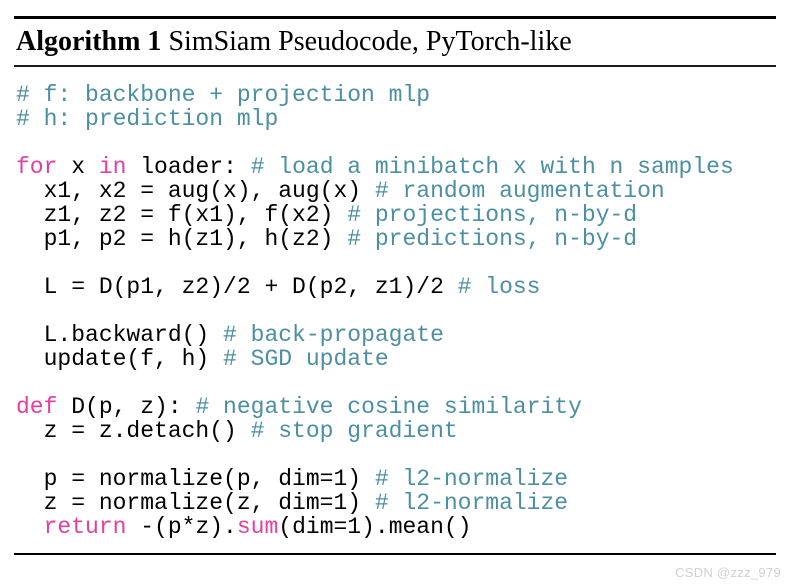 This screenshot has width=803, height=585. Describe the element at coordinates (188, 167) in the screenshot. I see `code-text: loader:` at that location.